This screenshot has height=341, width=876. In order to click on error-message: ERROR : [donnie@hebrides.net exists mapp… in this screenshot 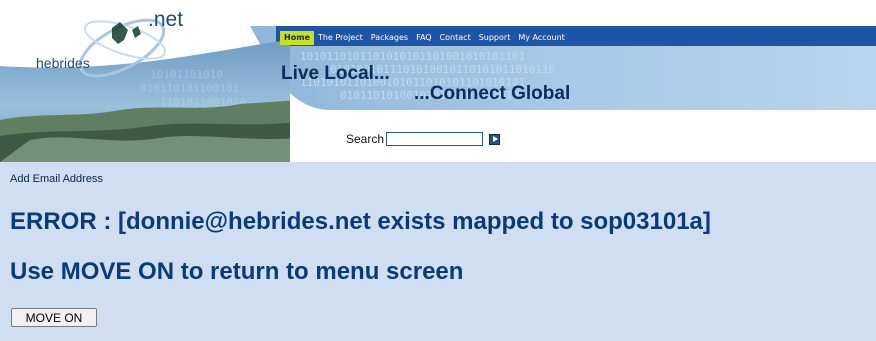, I will do `click(360, 221)`.